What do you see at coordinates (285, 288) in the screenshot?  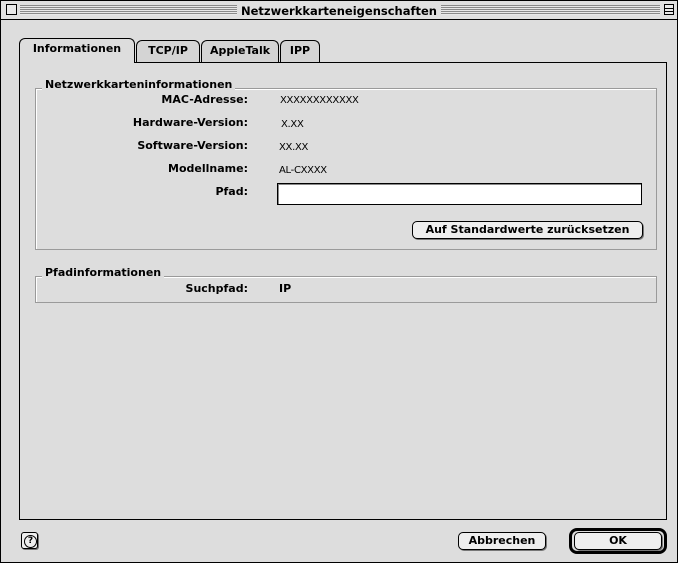 I see `search-path-value: IP` at bounding box center [285, 288].